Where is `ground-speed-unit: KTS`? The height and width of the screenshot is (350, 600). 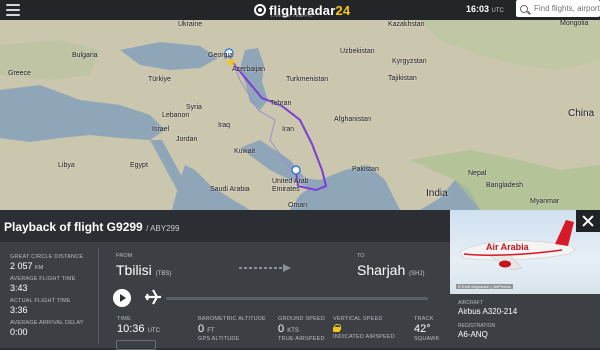 ground-speed-unit: KTS is located at coordinates (293, 331).